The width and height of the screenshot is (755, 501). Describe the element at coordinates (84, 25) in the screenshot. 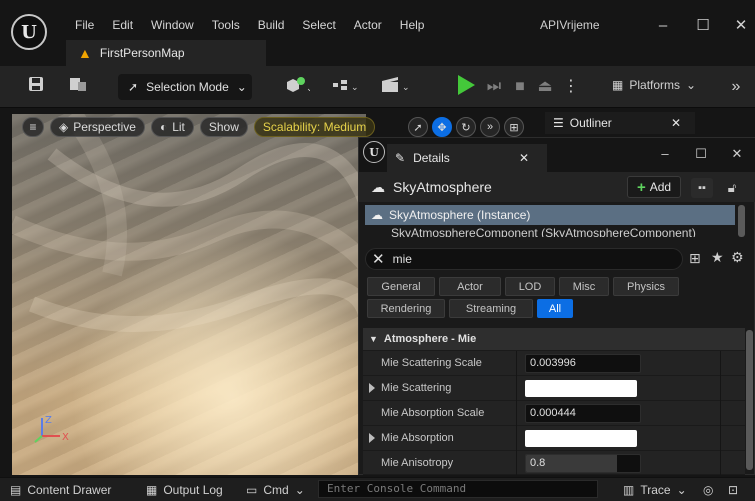

I see `menu-file: File` at that location.